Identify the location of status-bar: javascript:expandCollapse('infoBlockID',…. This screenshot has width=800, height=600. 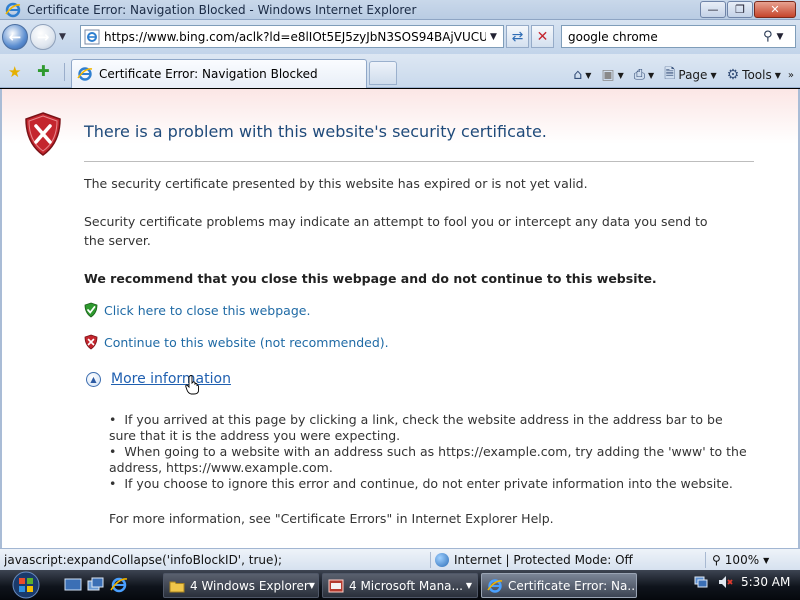
(400, 559).